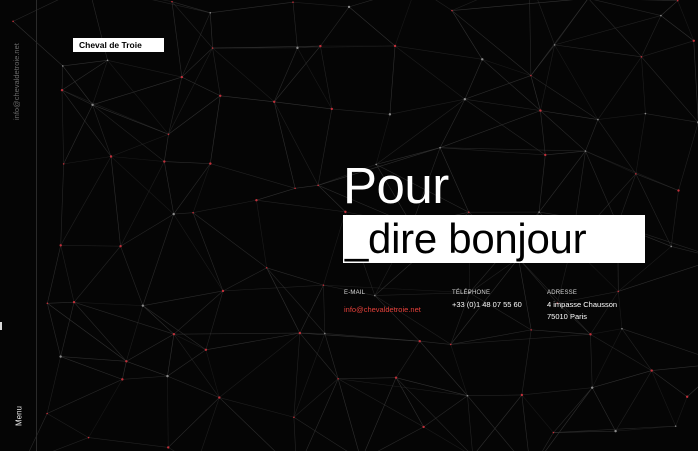 The width and height of the screenshot is (698, 451). Describe the element at coordinates (118, 45) in the screenshot. I see `logo: Cheval de Troie` at that location.